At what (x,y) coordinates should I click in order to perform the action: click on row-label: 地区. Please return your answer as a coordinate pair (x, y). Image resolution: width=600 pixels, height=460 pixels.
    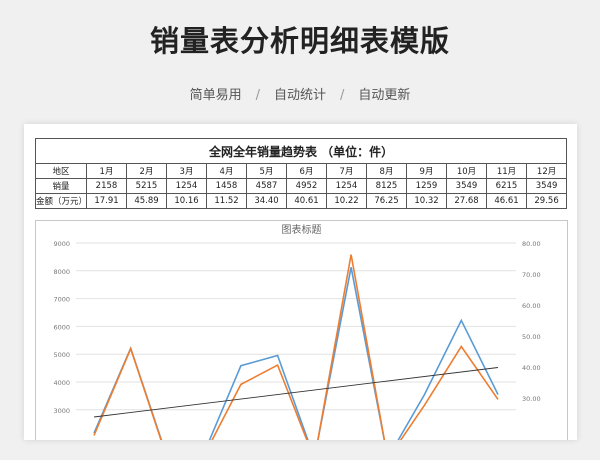
    Looking at the image, I should click on (61, 171).